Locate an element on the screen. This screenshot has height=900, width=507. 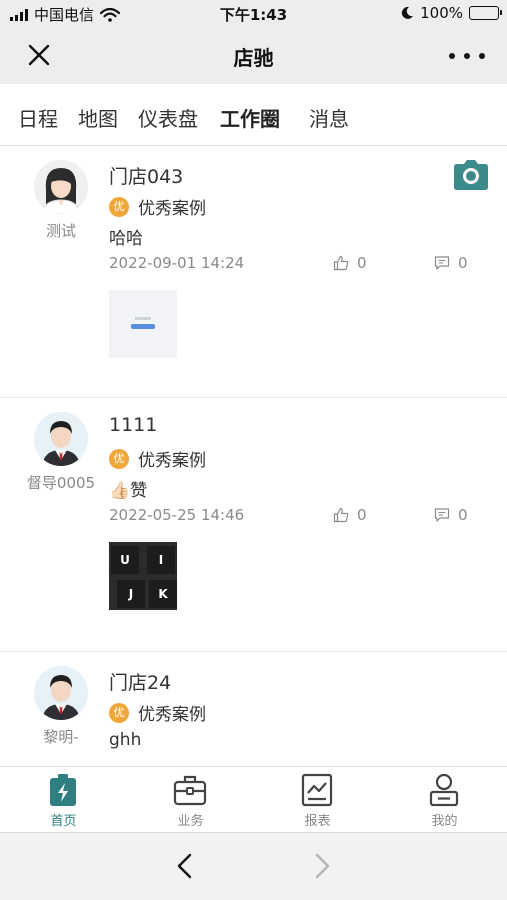
home-icon is located at coordinates (63, 790).